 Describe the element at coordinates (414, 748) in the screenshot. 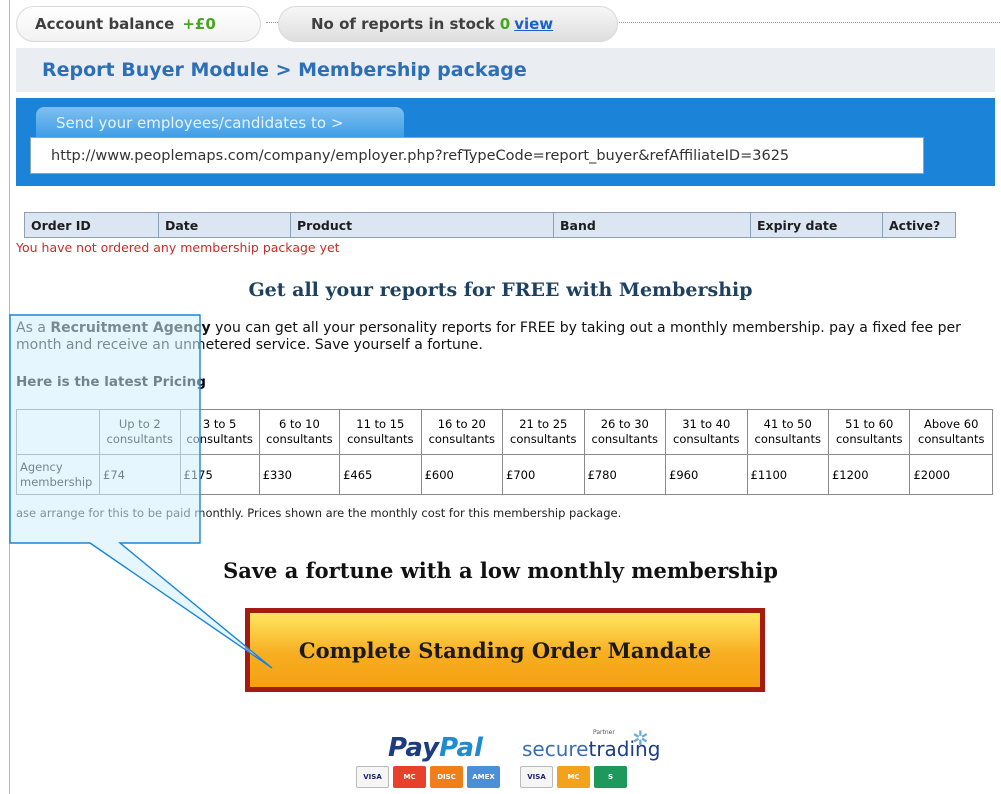

I see `paypal-logo-text: Pay` at that location.